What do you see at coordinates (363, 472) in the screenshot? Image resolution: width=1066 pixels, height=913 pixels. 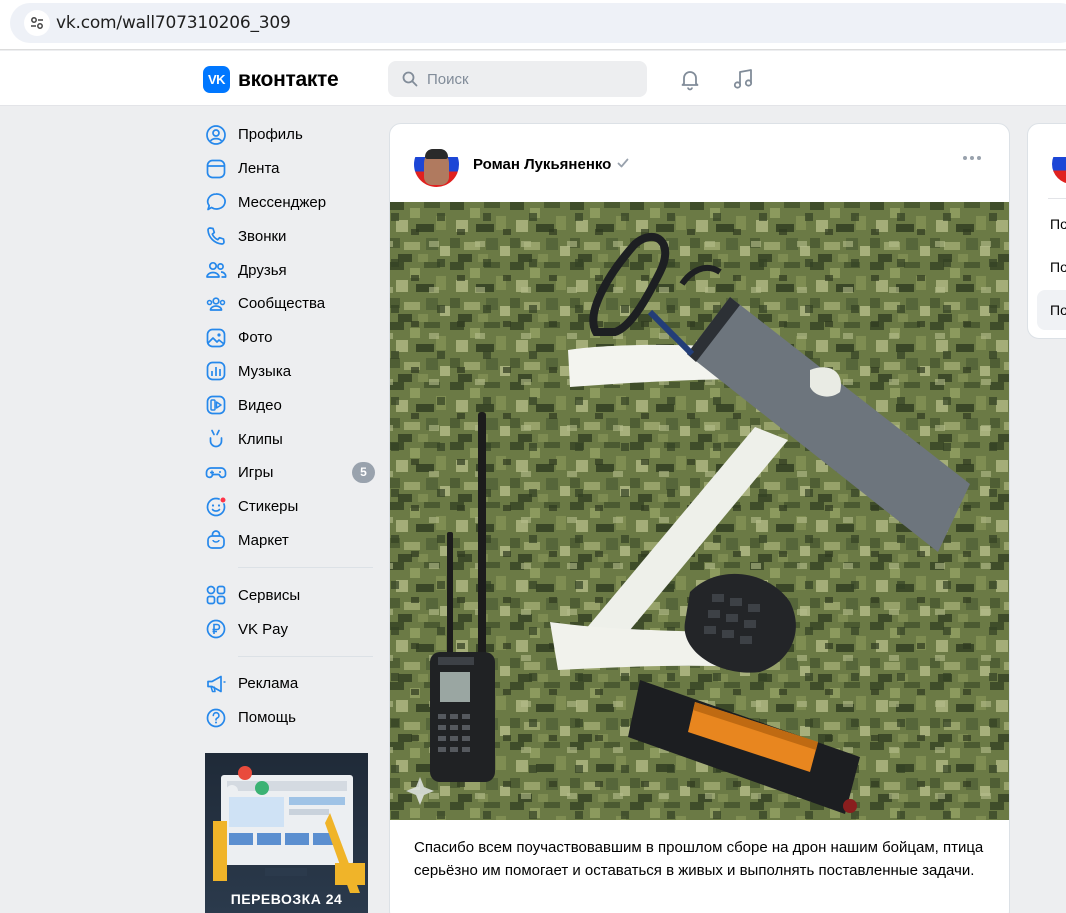 I see `games-count-badge: 5` at bounding box center [363, 472].